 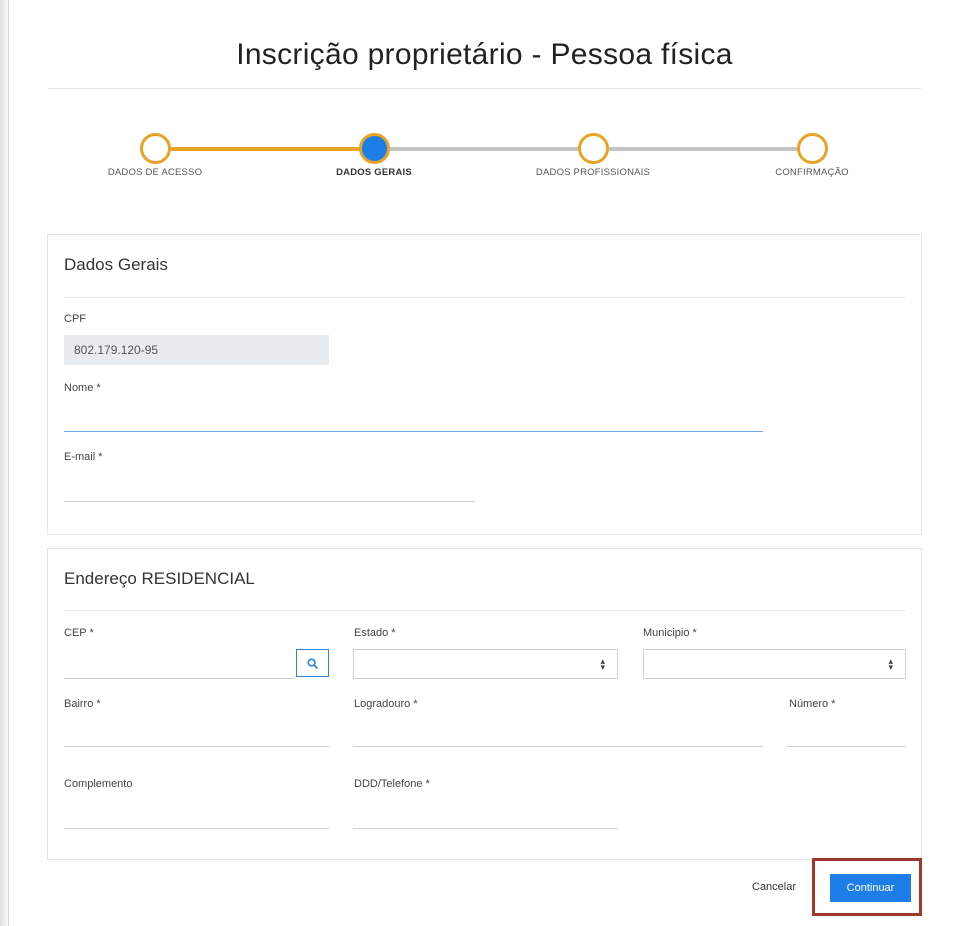 I want to click on estado-select: ▴ ▾, so click(x=485, y=664).